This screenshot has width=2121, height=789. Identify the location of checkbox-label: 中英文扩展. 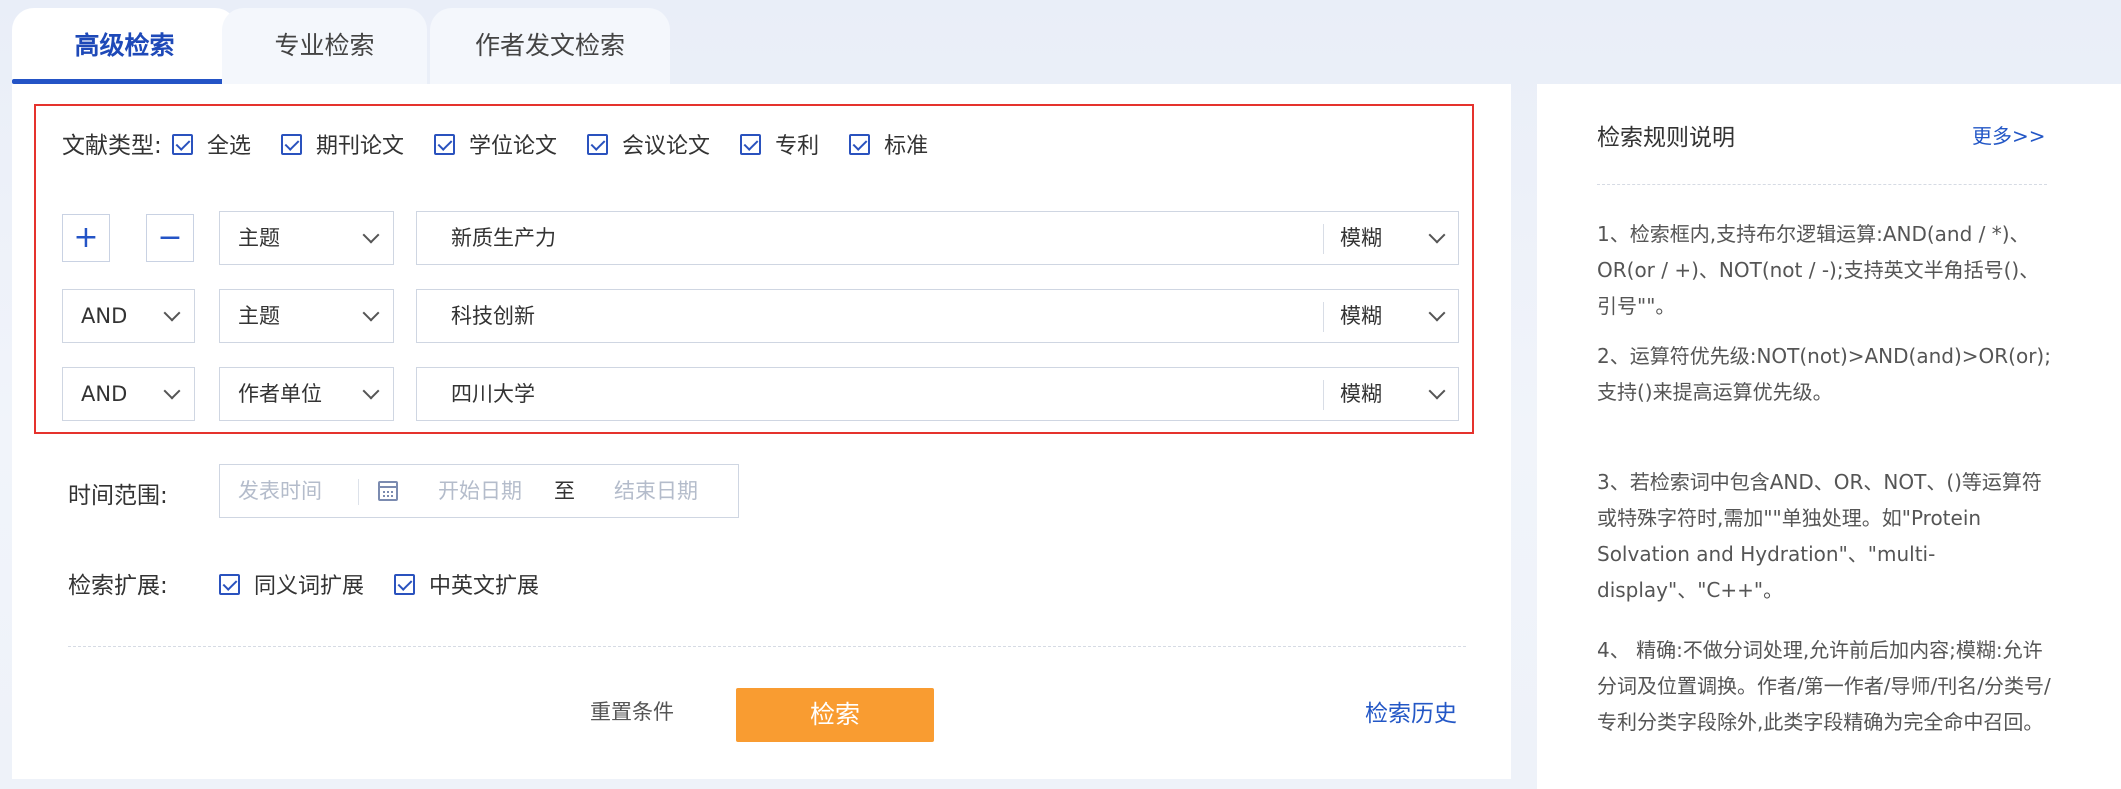
(484, 586).